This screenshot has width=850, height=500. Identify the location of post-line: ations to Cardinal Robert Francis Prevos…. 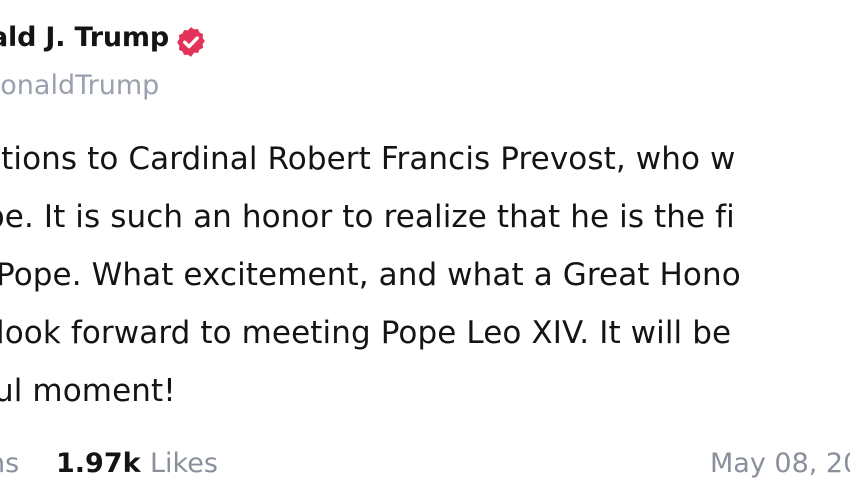
(368, 159).